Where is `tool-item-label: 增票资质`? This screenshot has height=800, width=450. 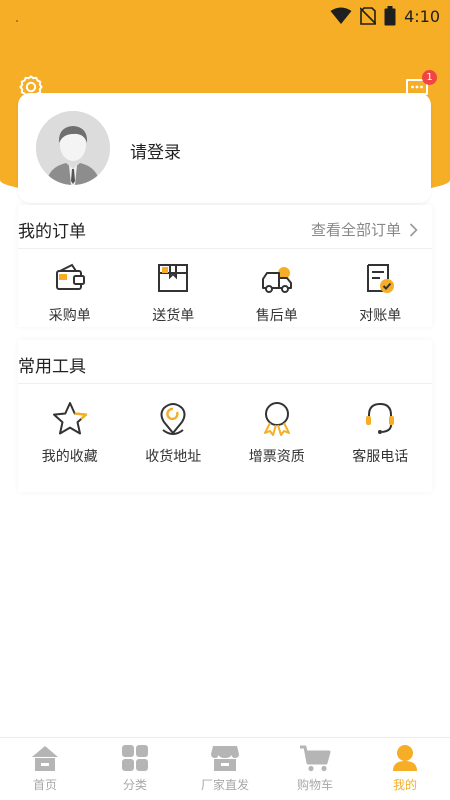
tool-item-label: 增票资质 is located at coordinates (276, 457).